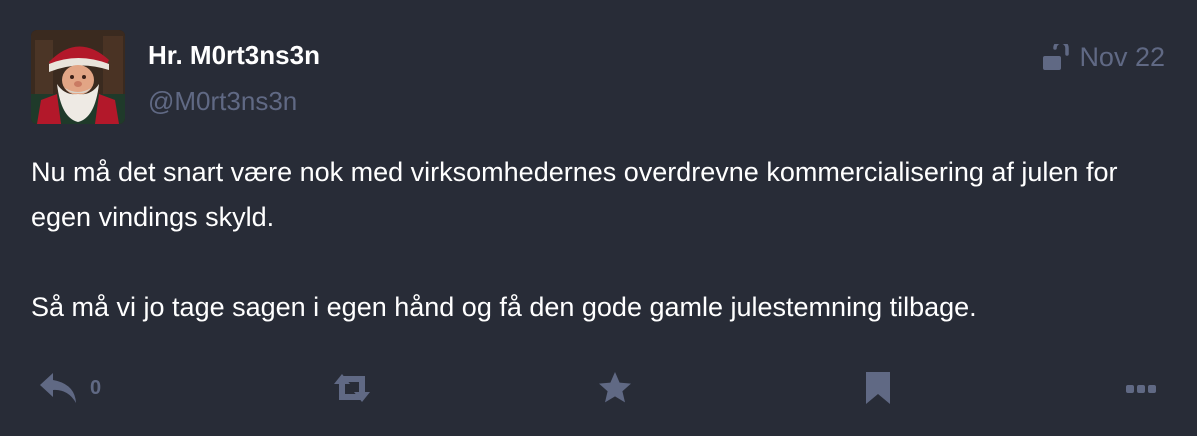 Image resolution: width=1197 pixels, height=436 pixels. I want to click on reply-count: 0, so click(96, 387).